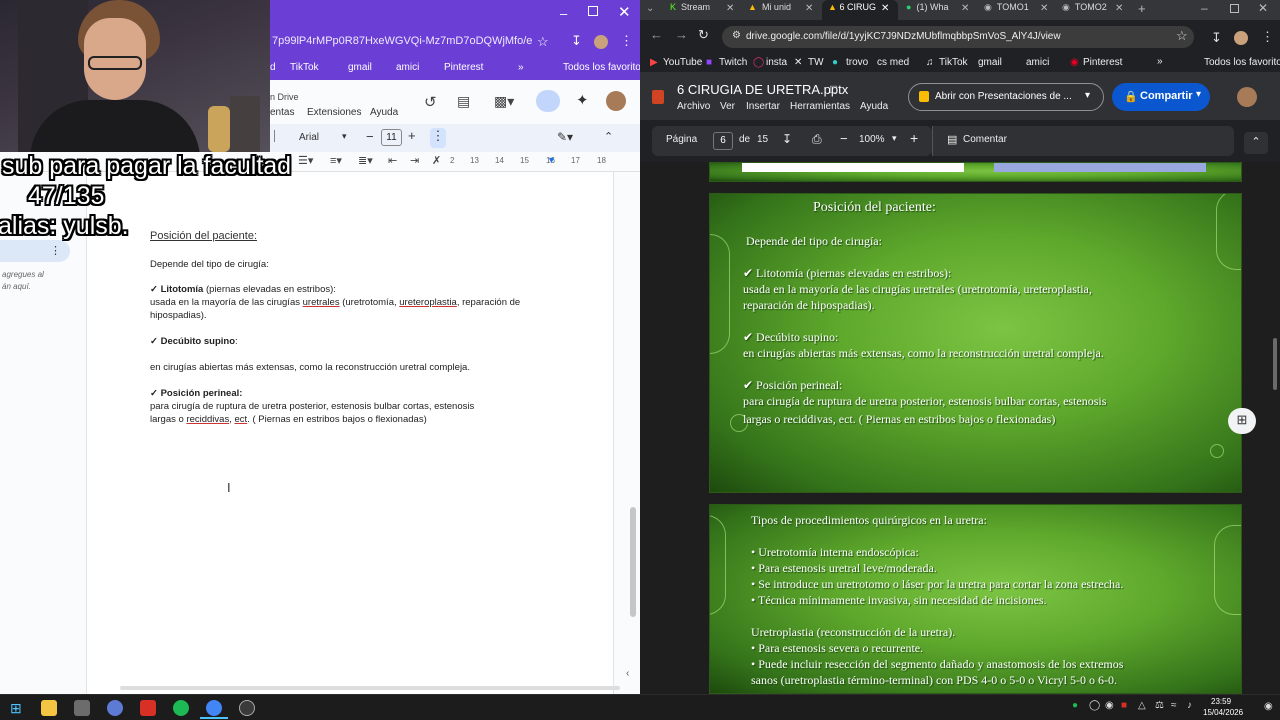 The image size is (1280, 720). Describe the element at coordinates (816, 62) in the screenshot. I see `bookmark-tw: TW` at that location.